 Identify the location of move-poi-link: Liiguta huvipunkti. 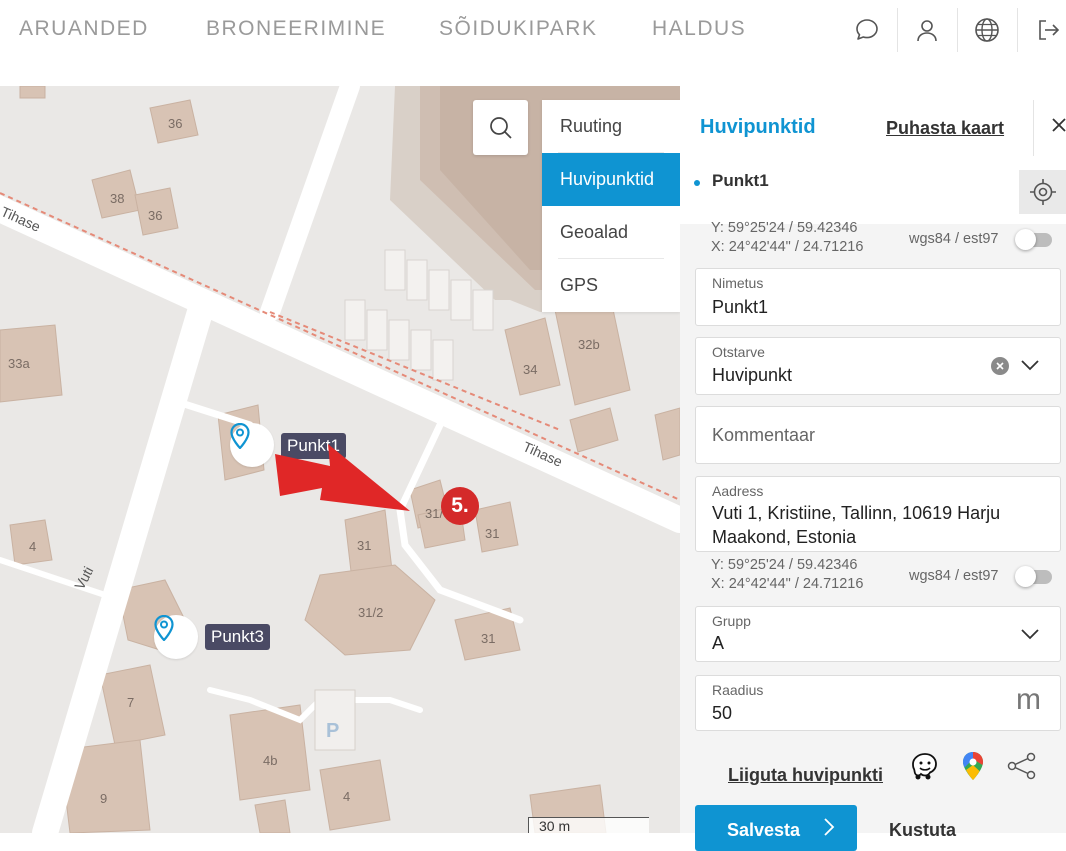
(805, 775).